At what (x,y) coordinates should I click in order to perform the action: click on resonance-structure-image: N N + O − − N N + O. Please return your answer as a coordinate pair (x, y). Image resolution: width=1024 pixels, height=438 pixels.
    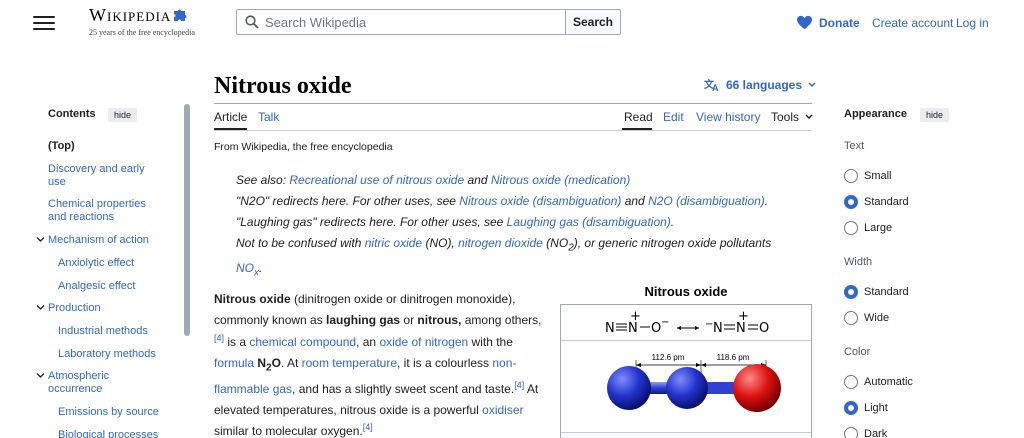
    Looking at the image, I should click on (687, 322).